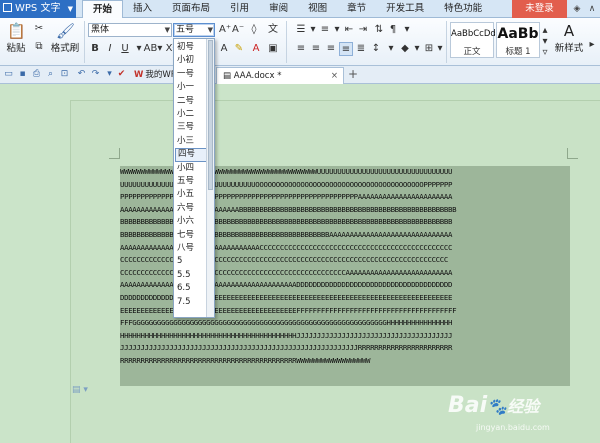 This screenshot has height=443, width=600. Describe the element at coordinates (577, 9) in the screenshot. I see `skin-icon: ◈` at that location.